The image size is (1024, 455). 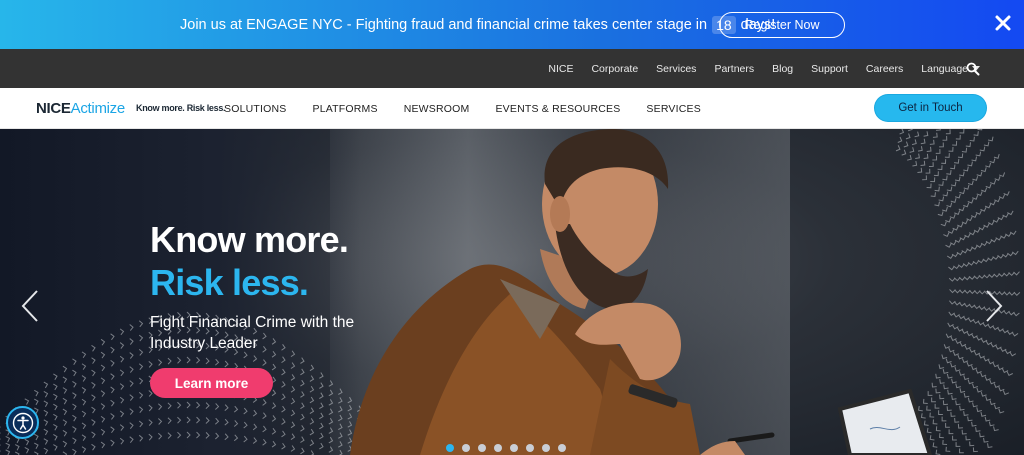 I want to click on menu-services: SERVICES, so click(x=673, y=109).